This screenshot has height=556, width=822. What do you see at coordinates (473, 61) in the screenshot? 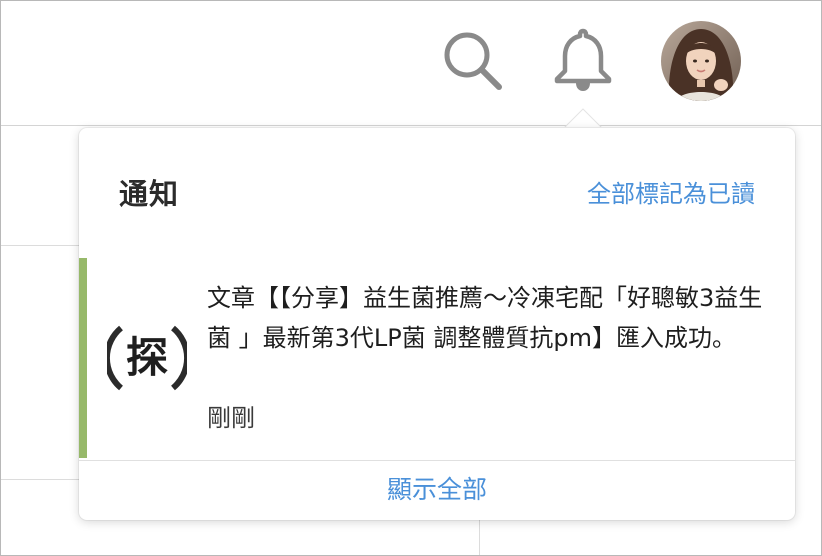
I see `search-icon` at bounding box center [473, 61].